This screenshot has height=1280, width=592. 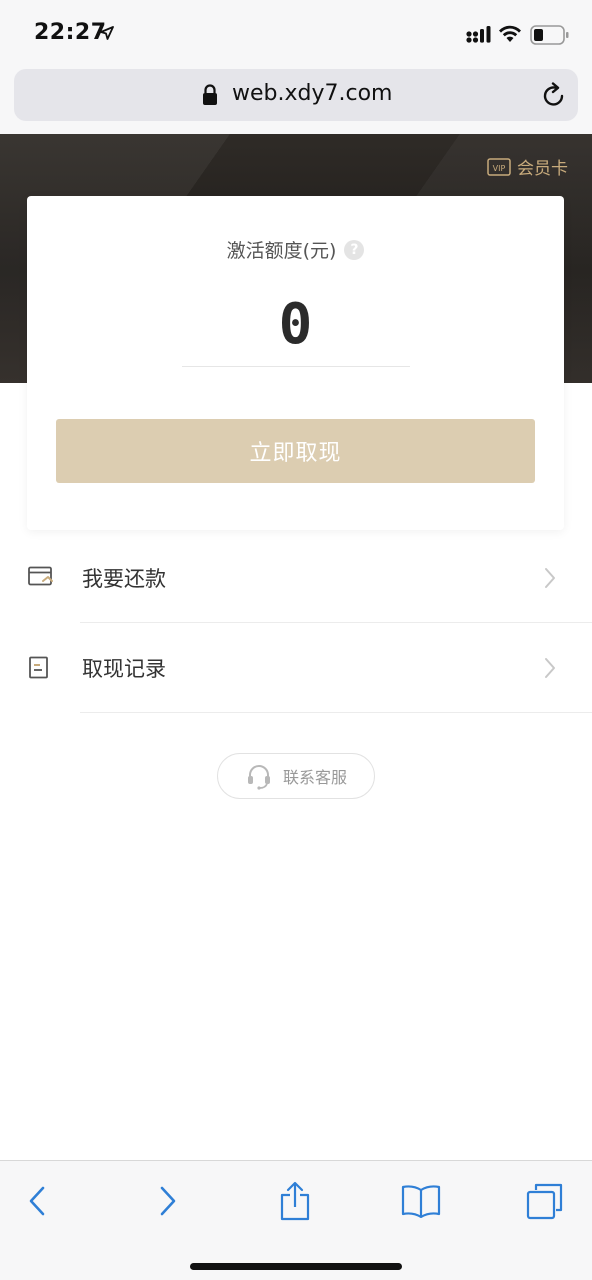 What do you see at coordinates (312, 93) in the screenshot?
I see `url-text: web.xdy7.com` at bounding box center [312, 93].